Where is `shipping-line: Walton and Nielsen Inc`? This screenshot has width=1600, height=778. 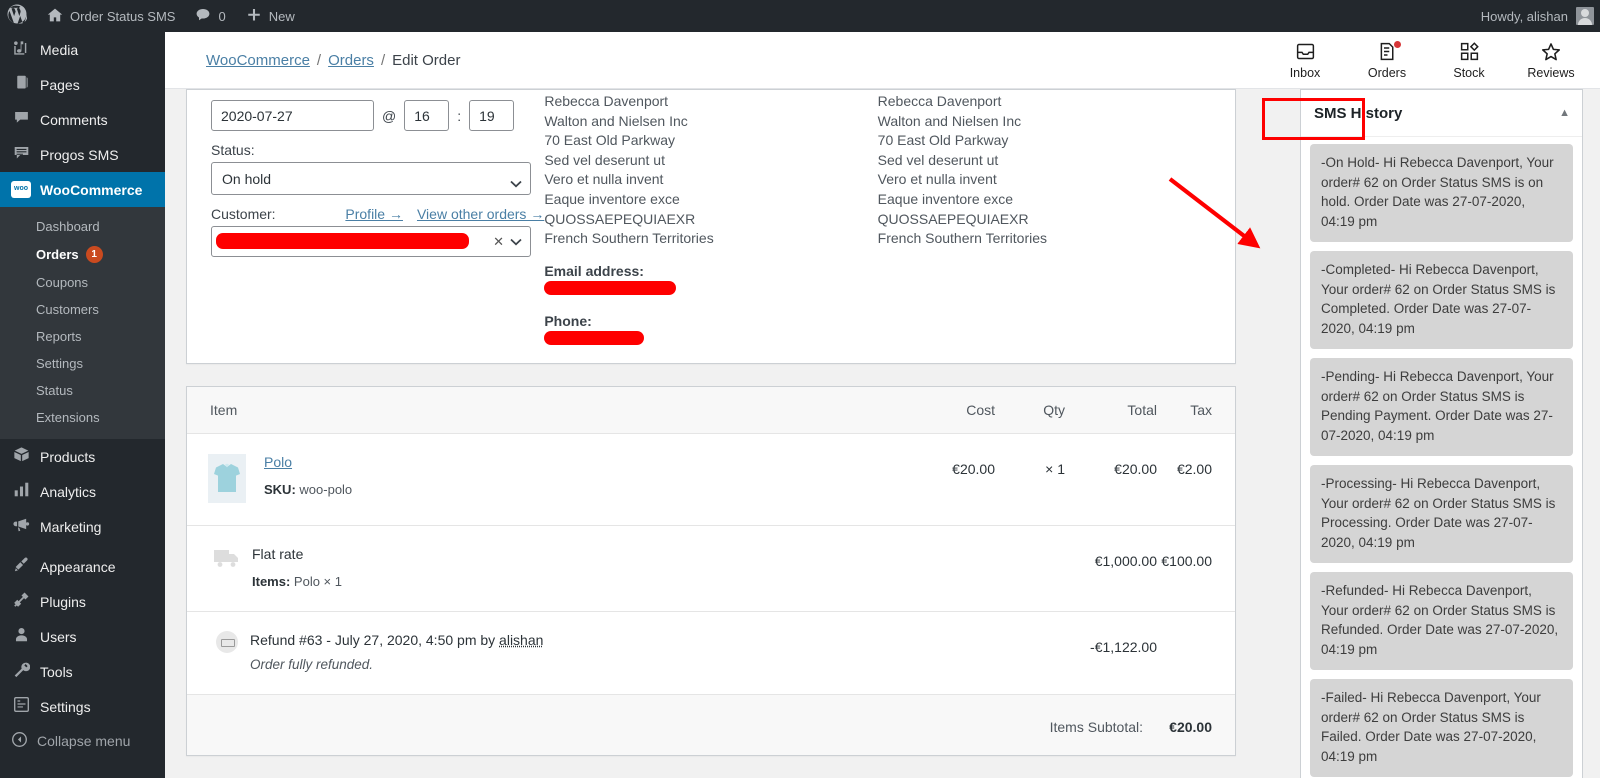
shipping-line: Walton and Nielsen Inc is located at coordinates (949, 120).